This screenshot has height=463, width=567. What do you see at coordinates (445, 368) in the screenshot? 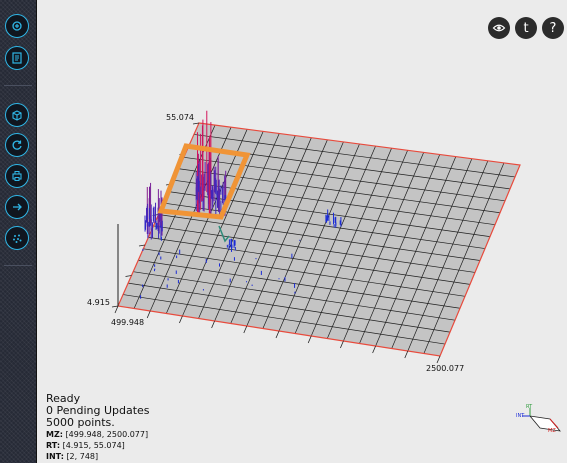
I see `mz-max-label: 2500.077` at bounding box center [445, 368].